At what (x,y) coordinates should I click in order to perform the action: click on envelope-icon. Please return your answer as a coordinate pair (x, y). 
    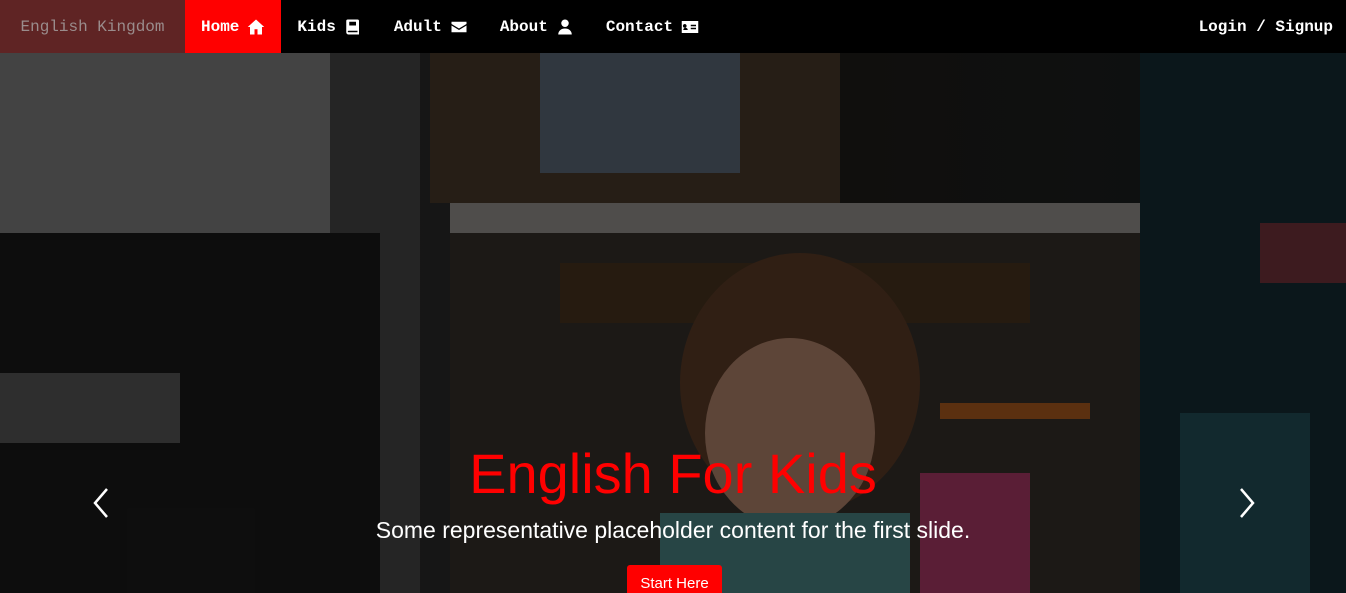
    Looking at the image, I should click on (459, 26).